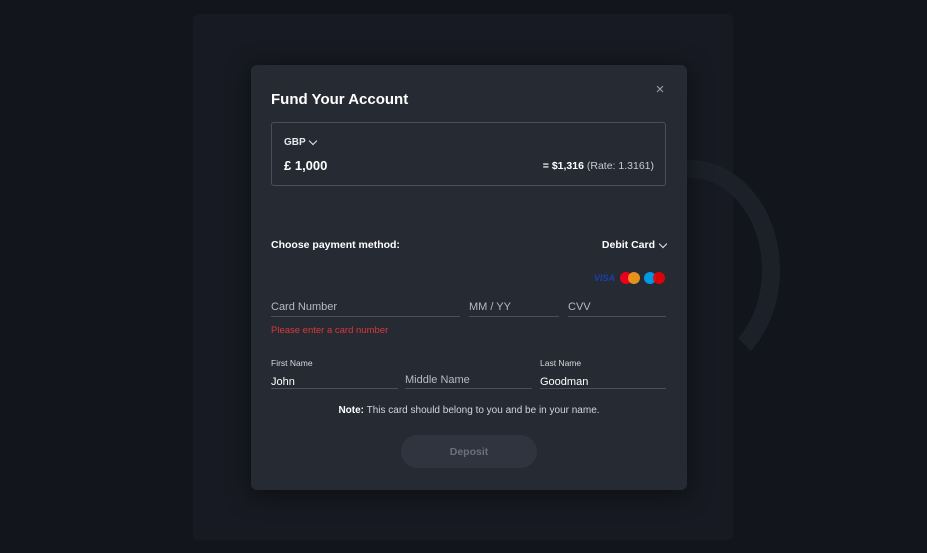  I want to click on card-number-input, so click(365, 307).